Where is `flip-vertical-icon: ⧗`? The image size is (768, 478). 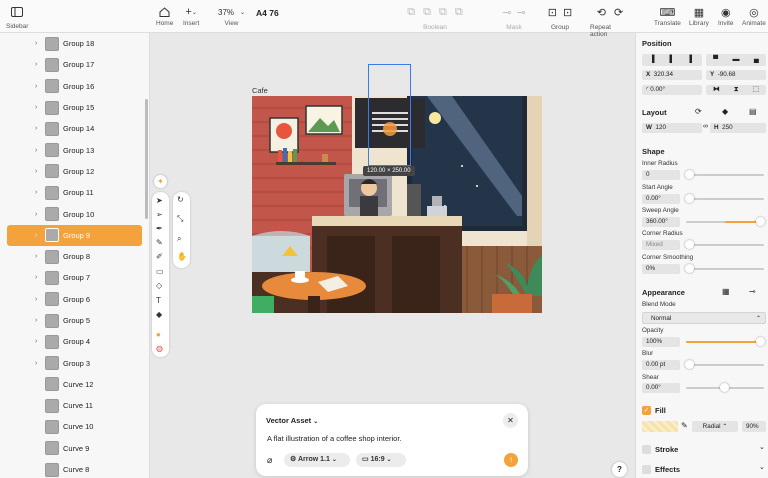 flip-vertical-icon: ⧗ is located at coordinates (736, 90).